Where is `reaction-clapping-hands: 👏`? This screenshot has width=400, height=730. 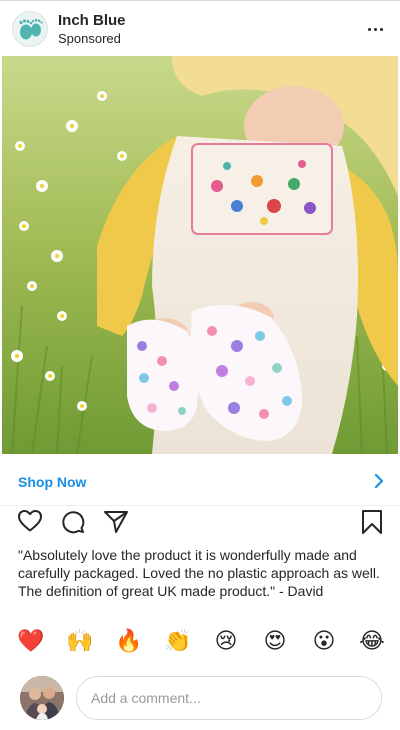 reaction-clapping-hands: 👏 is located at coordinates (178, 642).